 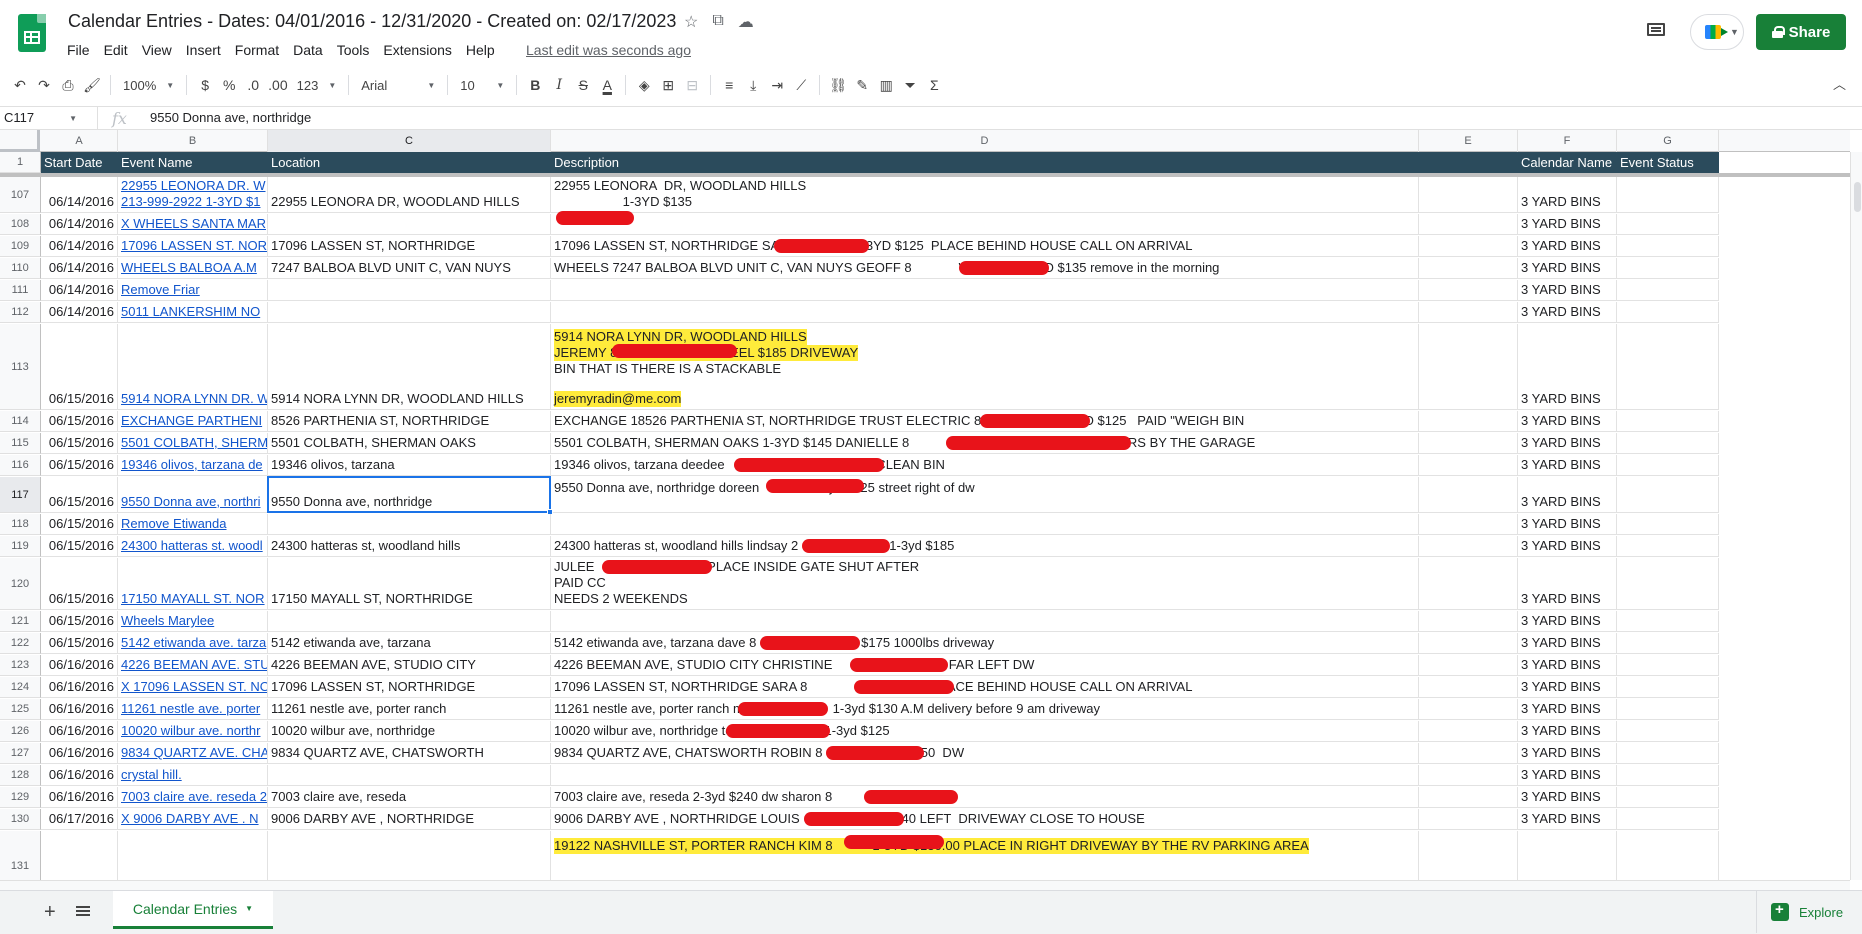 I want to click on event-name-cell: 22955 LEONORA DR. W 213-999-2922 1-3YD $1, so click(x=193, y=194).